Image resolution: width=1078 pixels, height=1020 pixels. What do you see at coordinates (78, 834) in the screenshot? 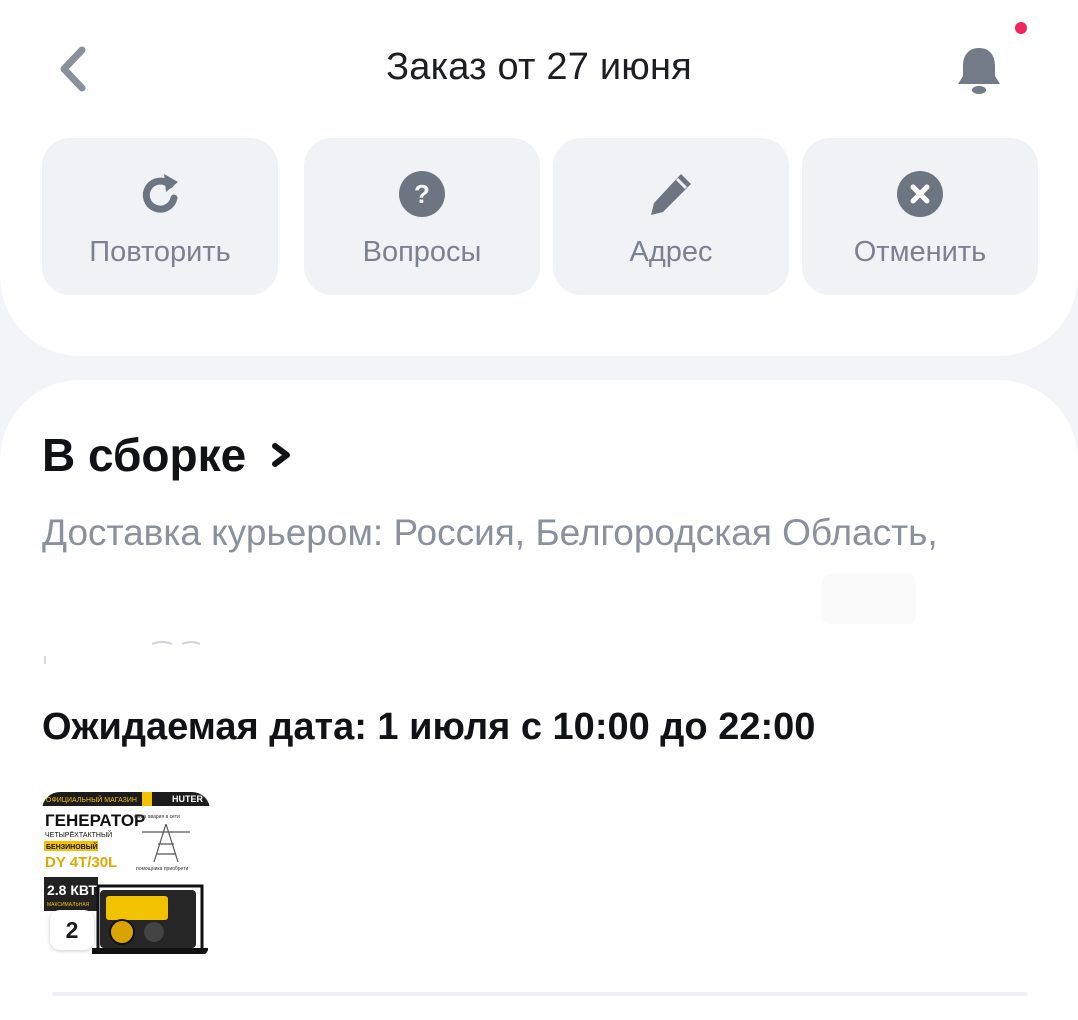
I see `svg-text: ЧЕТЫРЁХТАКТНЫЙ` at bounding box center [78, 834].